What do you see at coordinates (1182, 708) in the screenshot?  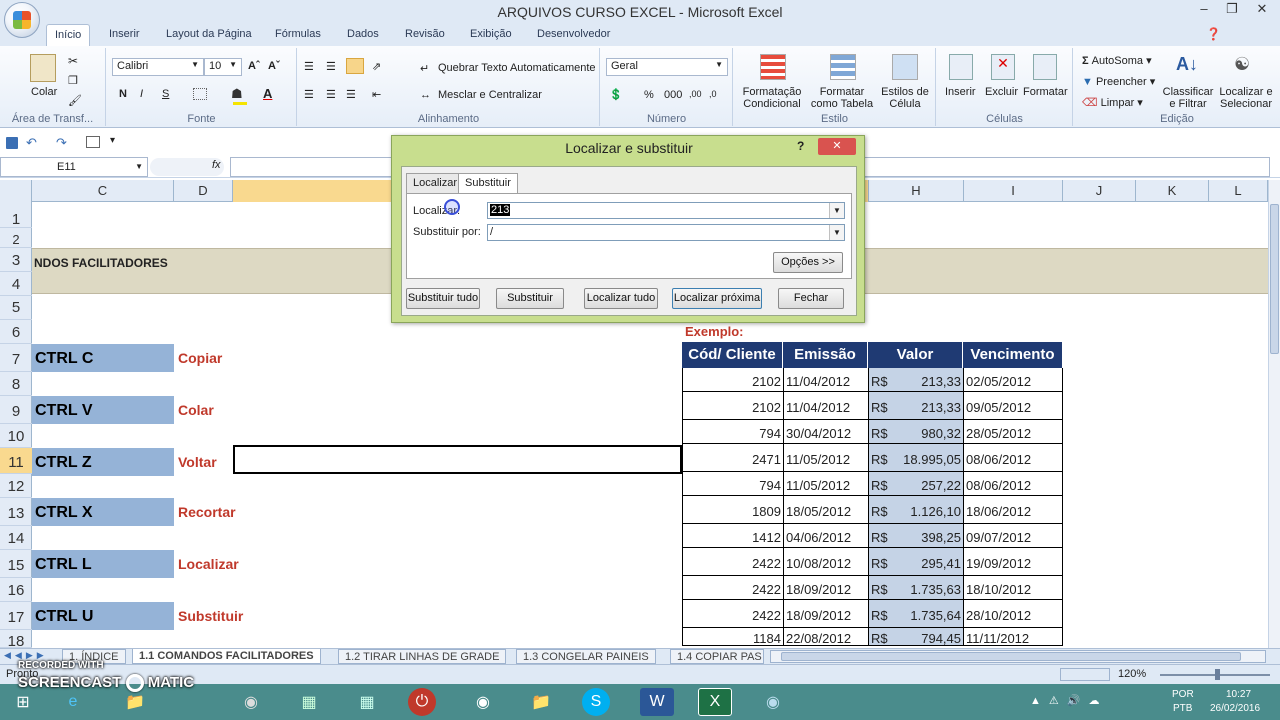 I see `language-line2: PTB` at bounding box center [1182, 708].